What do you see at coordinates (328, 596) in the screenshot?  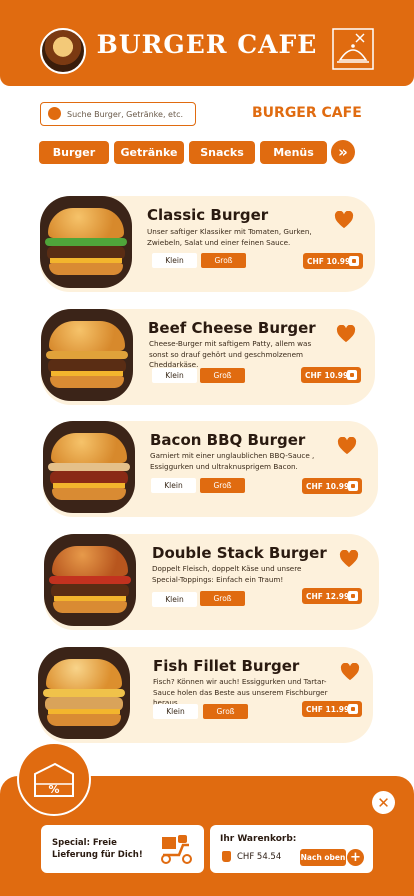 I see `item-price: CHF 12.99` at bounding box center [328, 596].